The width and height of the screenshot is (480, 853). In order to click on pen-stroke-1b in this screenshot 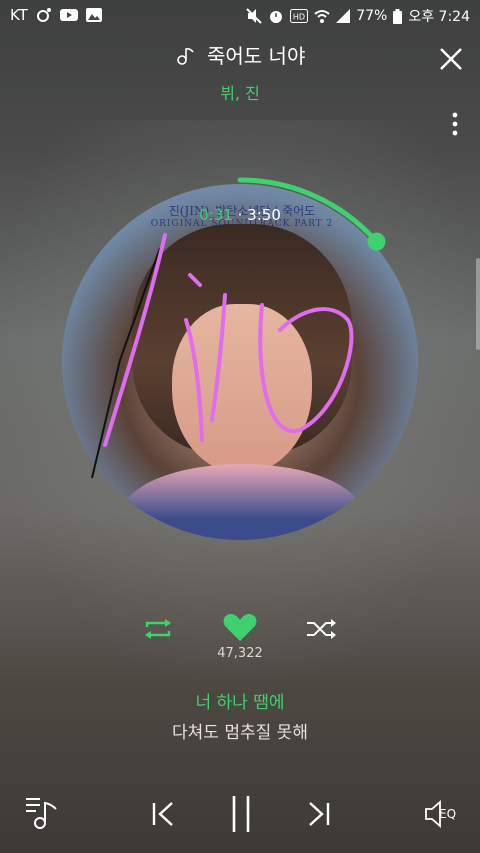, I will do `click(218, 357)`.